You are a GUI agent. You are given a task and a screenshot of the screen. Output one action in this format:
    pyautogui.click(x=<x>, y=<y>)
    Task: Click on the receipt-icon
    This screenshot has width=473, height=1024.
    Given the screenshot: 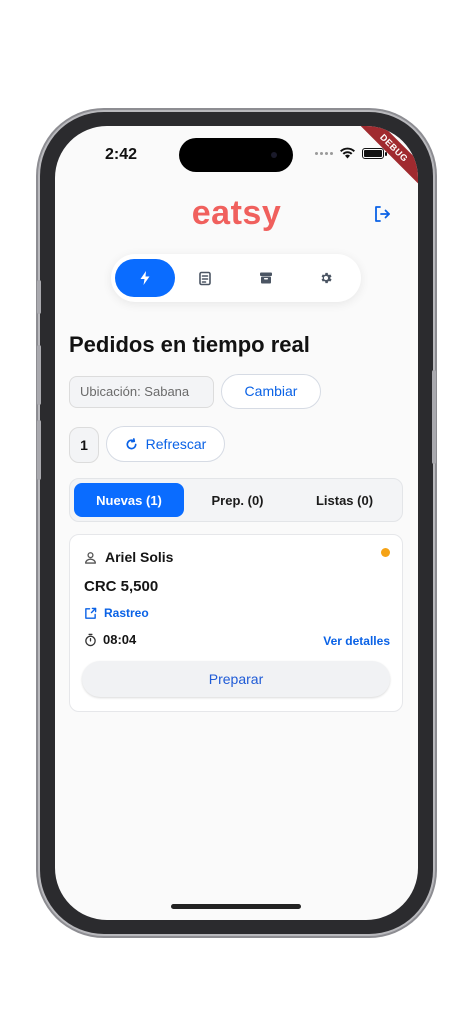 What is the action you would take?
    pyautogui.click(x=205, y=278)
    